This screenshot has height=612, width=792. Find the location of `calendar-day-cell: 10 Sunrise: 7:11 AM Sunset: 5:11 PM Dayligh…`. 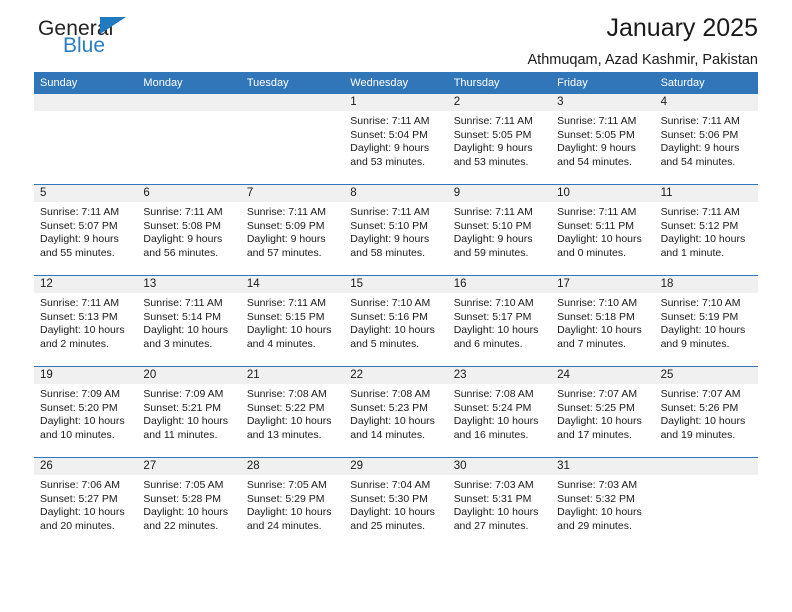

calendar-day-cell: 10 Sunrise: 7:11 AM Sunset: 5:11 PM Dayligh… is located at coordinates (603, 230).